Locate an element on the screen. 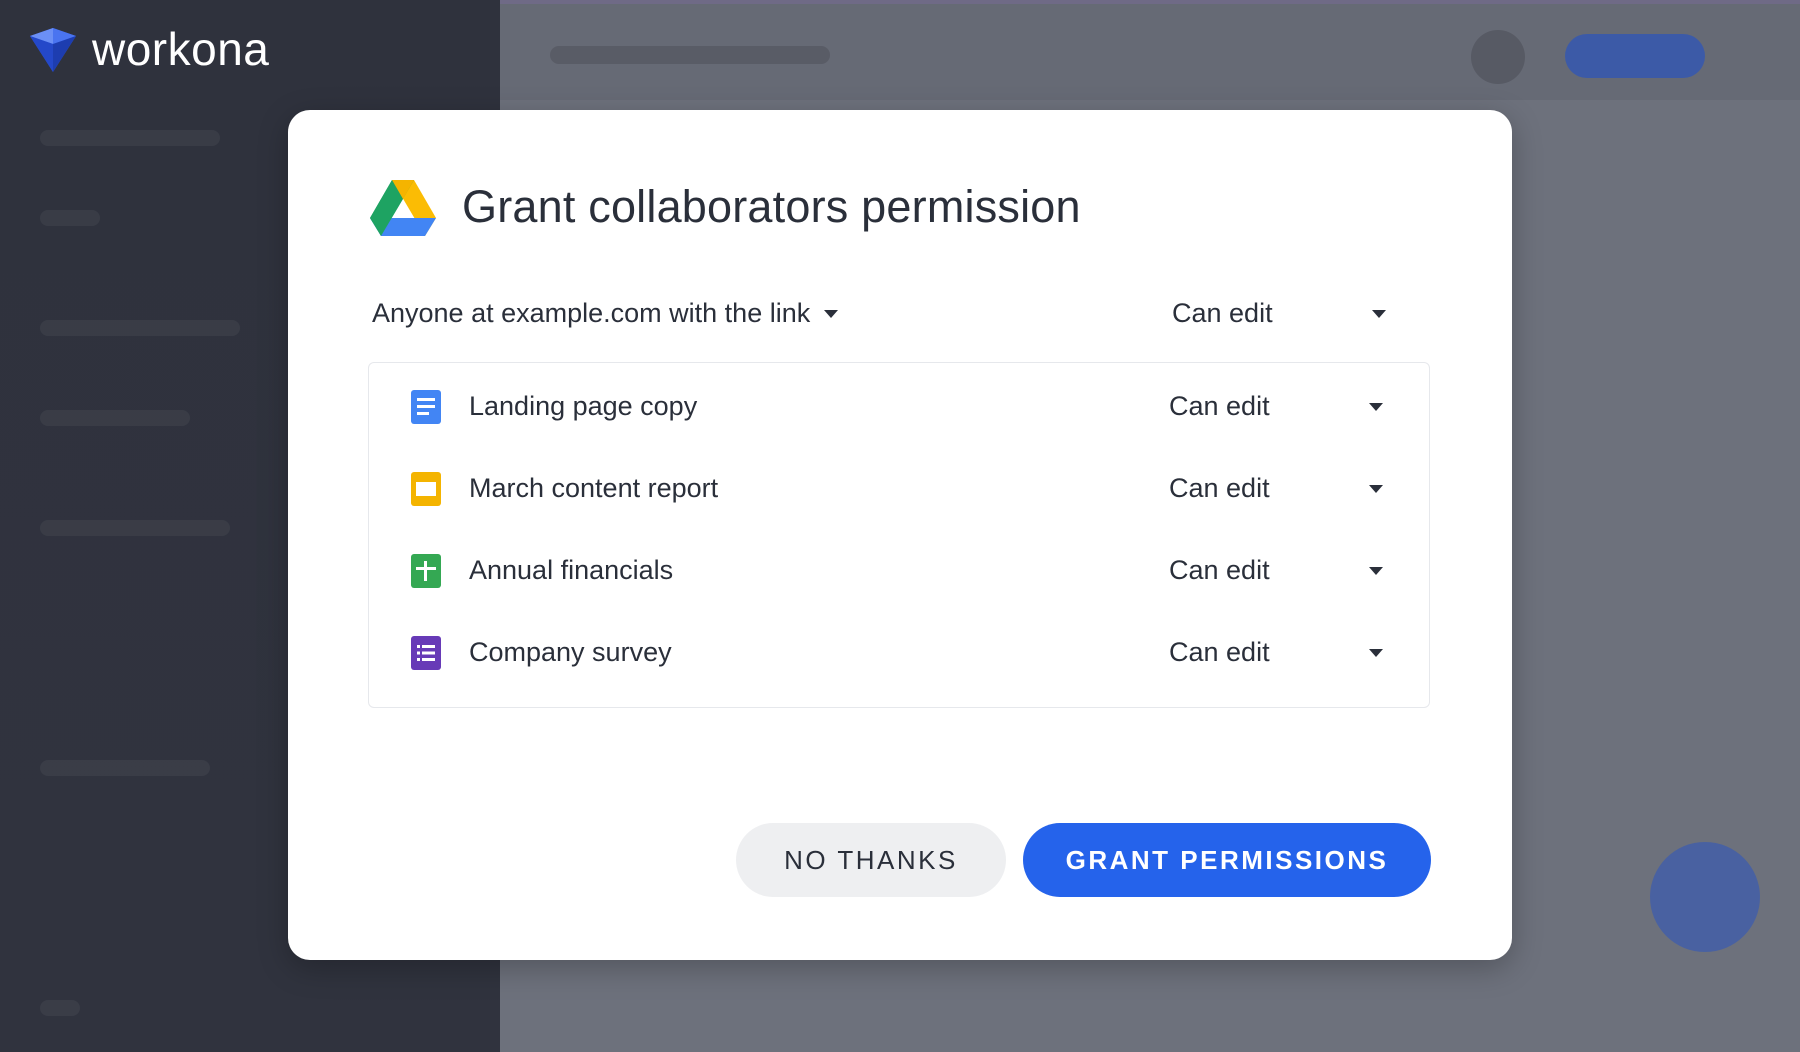 Image resolution: width=1800 pixels, height=1052 pixels. google-sheets-icon is located at coordinates (426, 571).